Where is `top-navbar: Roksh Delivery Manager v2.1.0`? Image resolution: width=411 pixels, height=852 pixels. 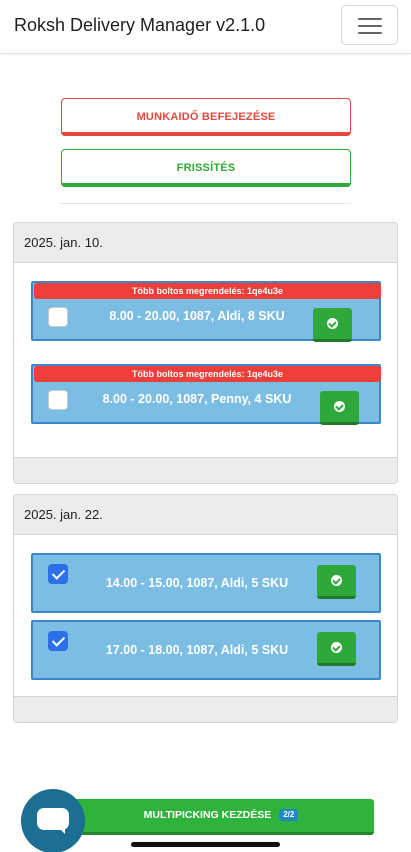
top-navbar: Roksh Delivery Manager v2.1.0 is located at coordinates (205, 27).